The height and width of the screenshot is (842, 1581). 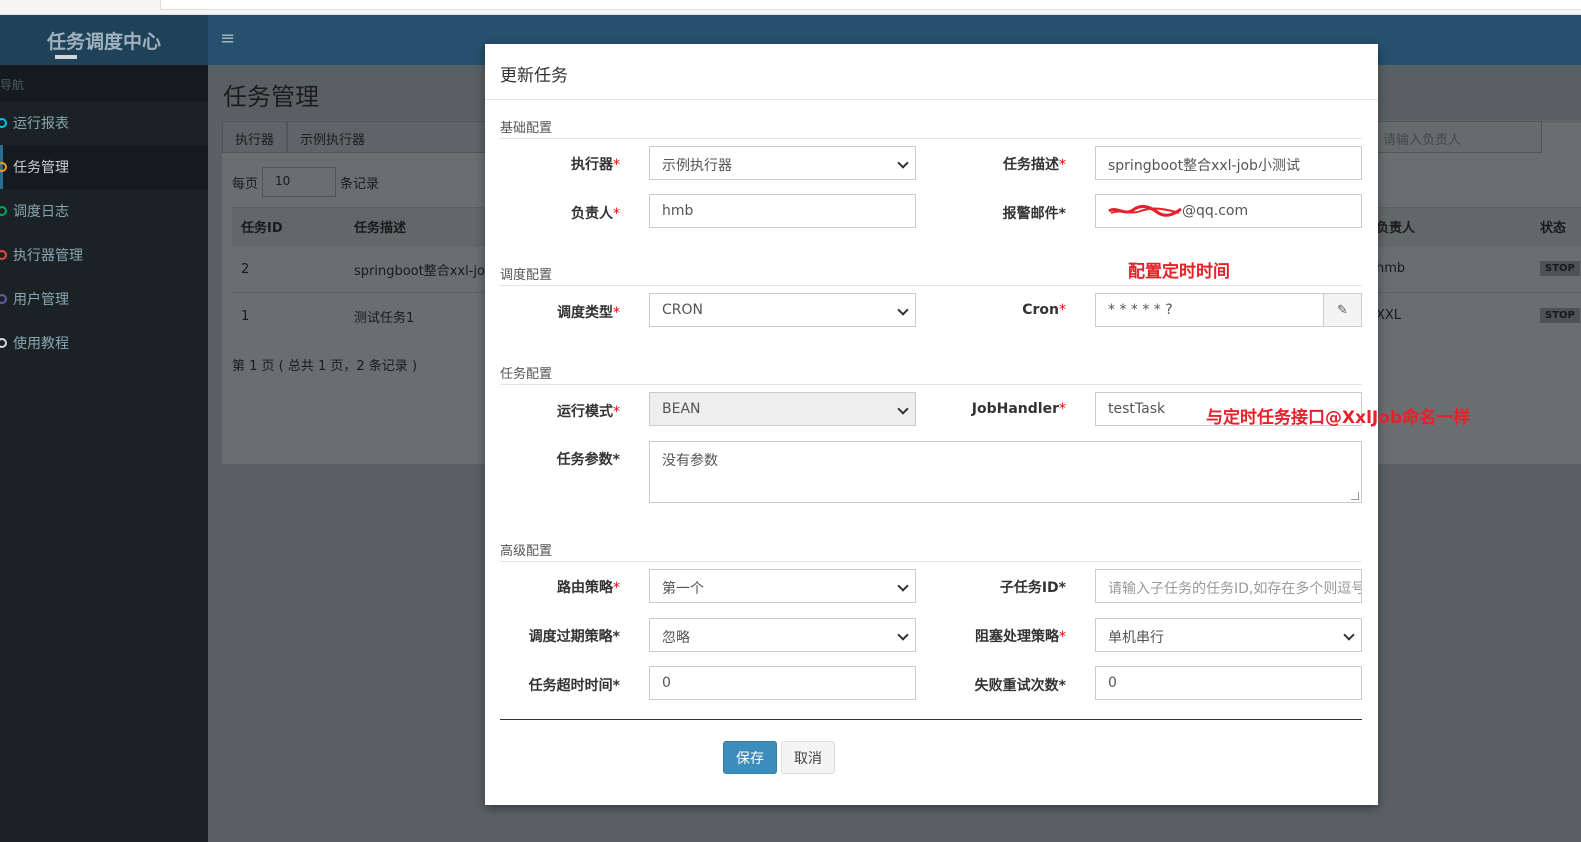 What do you see at coordinates (1355, 496) in the screenshot?
I see `resize-handle-icon` at bounding box center [1355, 496].